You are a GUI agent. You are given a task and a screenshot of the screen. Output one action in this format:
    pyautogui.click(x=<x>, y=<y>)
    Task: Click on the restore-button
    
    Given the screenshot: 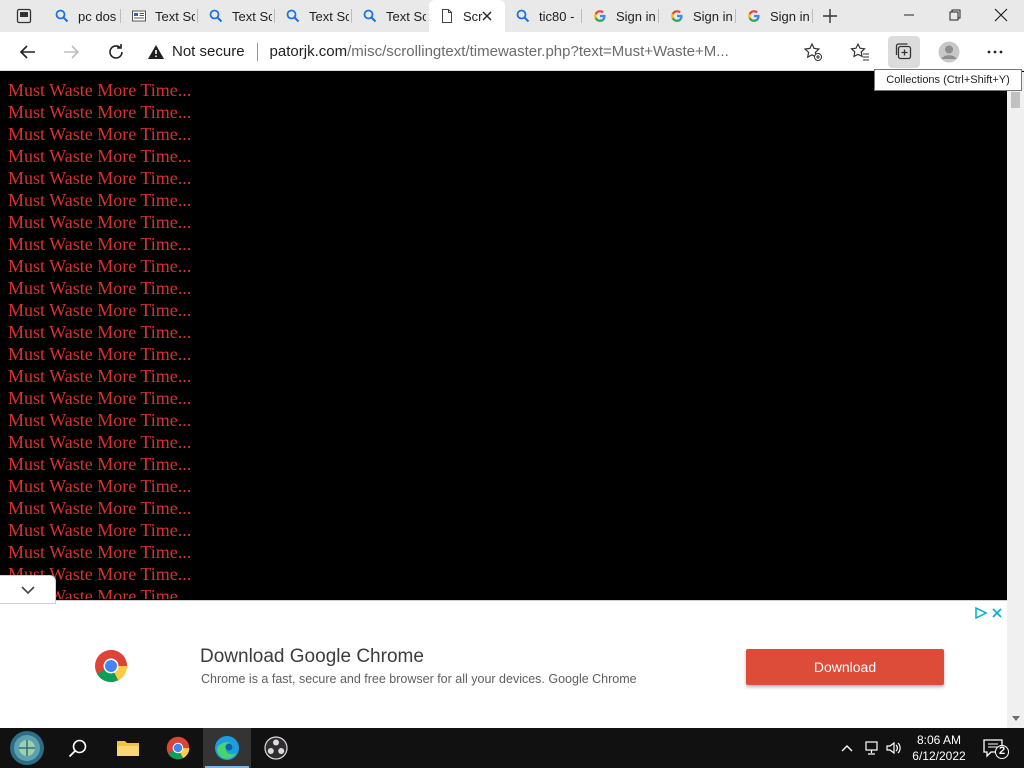 What is the action you would take?
    pyautogui.click(x=955, y=15)
    